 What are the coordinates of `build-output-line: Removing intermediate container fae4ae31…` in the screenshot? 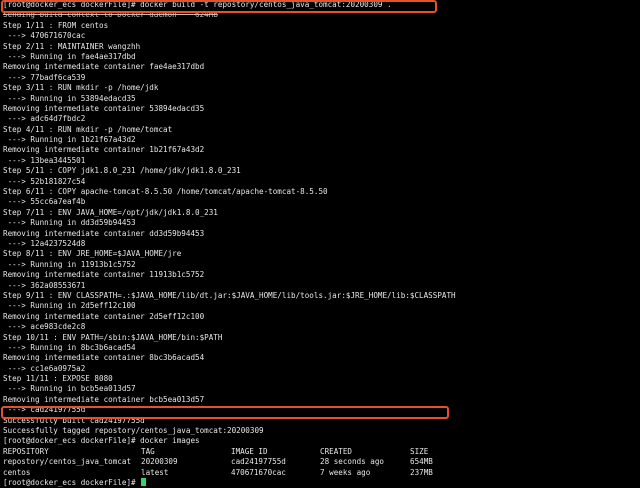 It's located at (104, 67).